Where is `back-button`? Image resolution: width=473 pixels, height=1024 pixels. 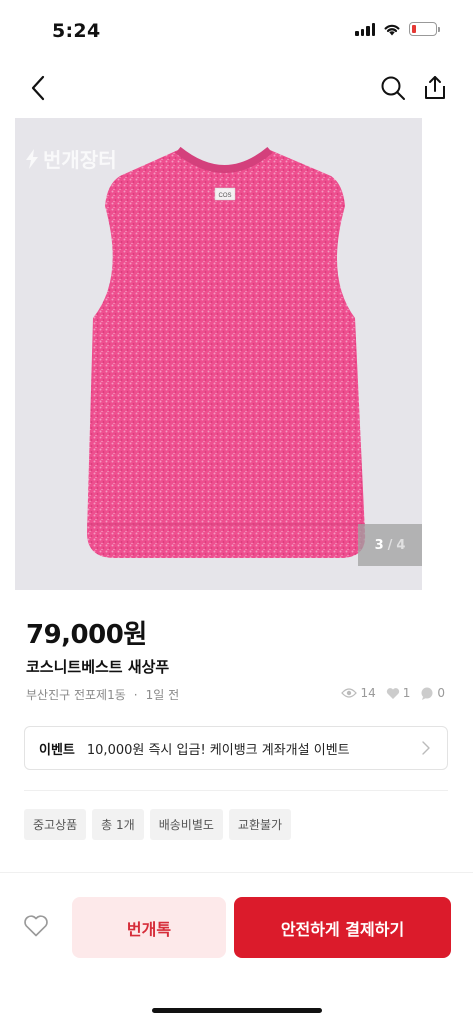
back-button is located at coordinates (38, 88).